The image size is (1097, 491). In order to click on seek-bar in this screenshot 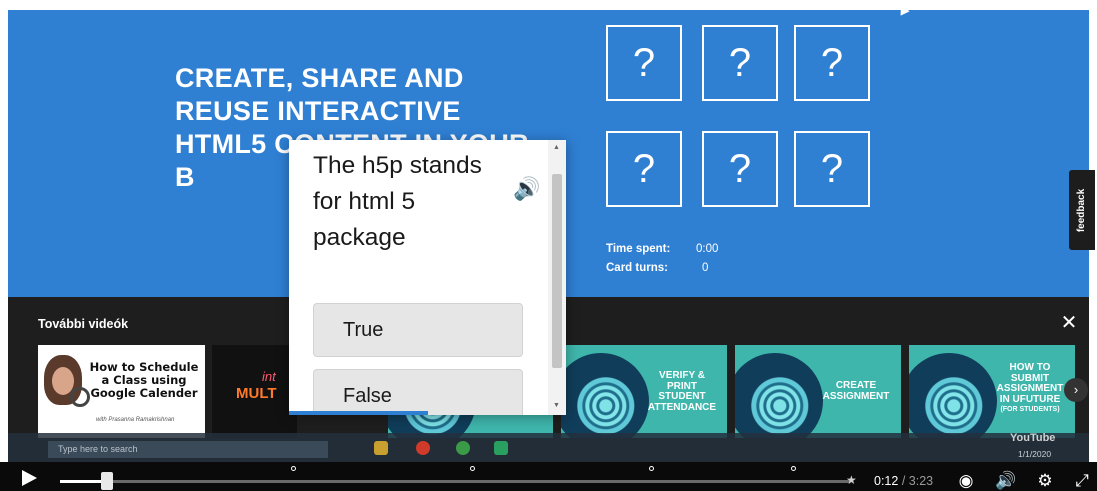, I will do `click(455, 481)`.